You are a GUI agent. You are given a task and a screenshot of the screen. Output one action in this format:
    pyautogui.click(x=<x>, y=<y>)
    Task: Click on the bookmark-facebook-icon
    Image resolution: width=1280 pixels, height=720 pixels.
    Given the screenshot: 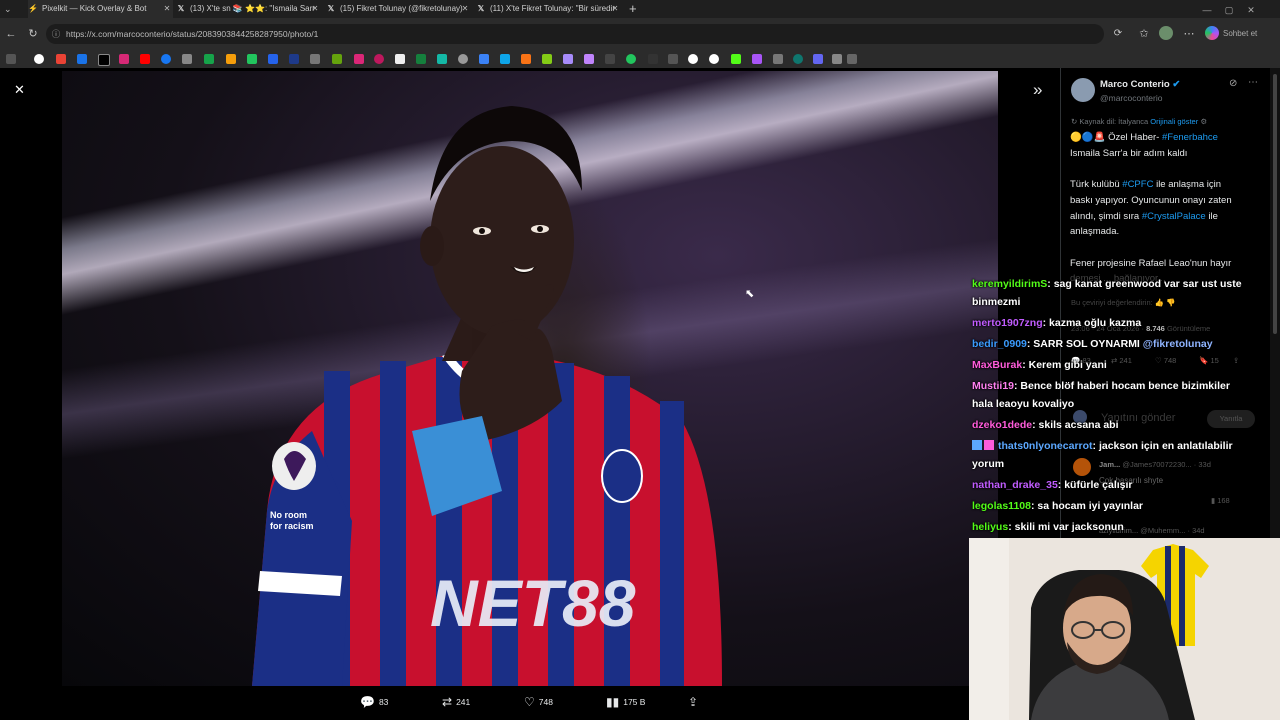 What is the action you would take?
    pyautogui.click(x=166, y=59)
    